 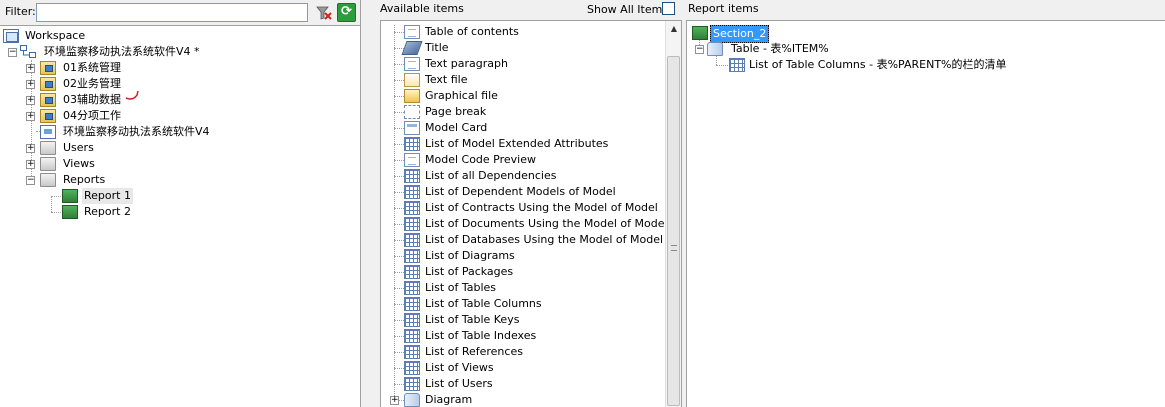 What do you see at coordinates (92, 83) in the screenshot?
I see `tree-label: 02业务管理` at bounding box center [92, 83].